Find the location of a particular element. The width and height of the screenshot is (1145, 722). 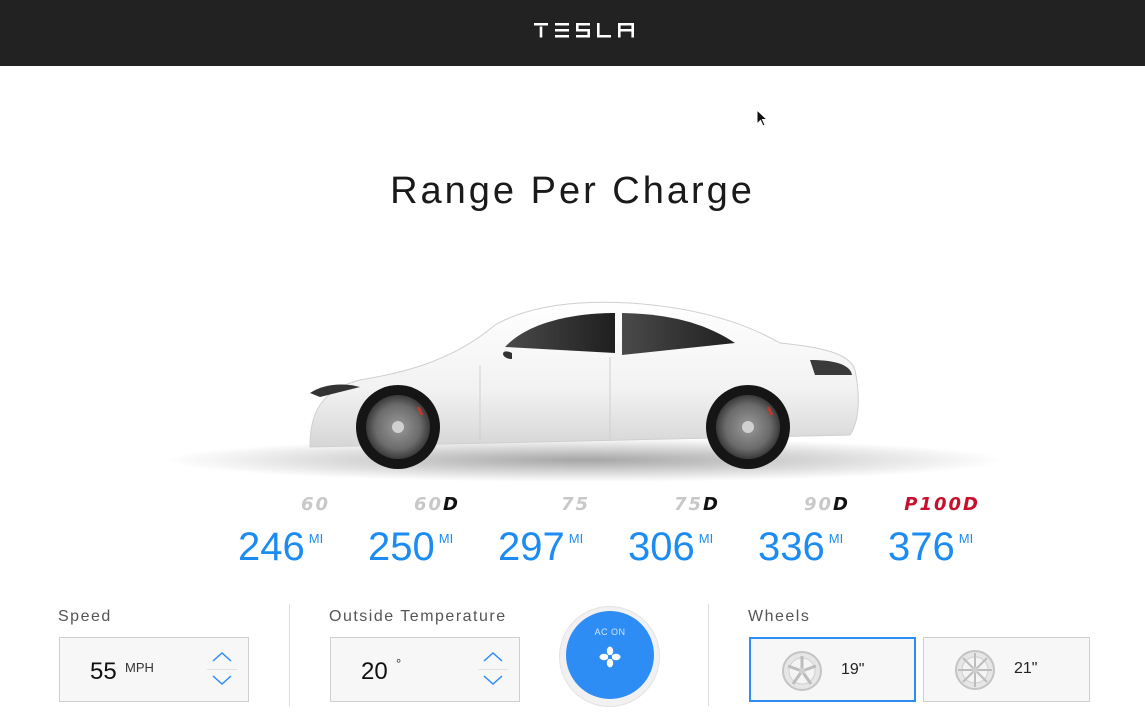

speed-decrease-button is located at coordinates (222, 680).